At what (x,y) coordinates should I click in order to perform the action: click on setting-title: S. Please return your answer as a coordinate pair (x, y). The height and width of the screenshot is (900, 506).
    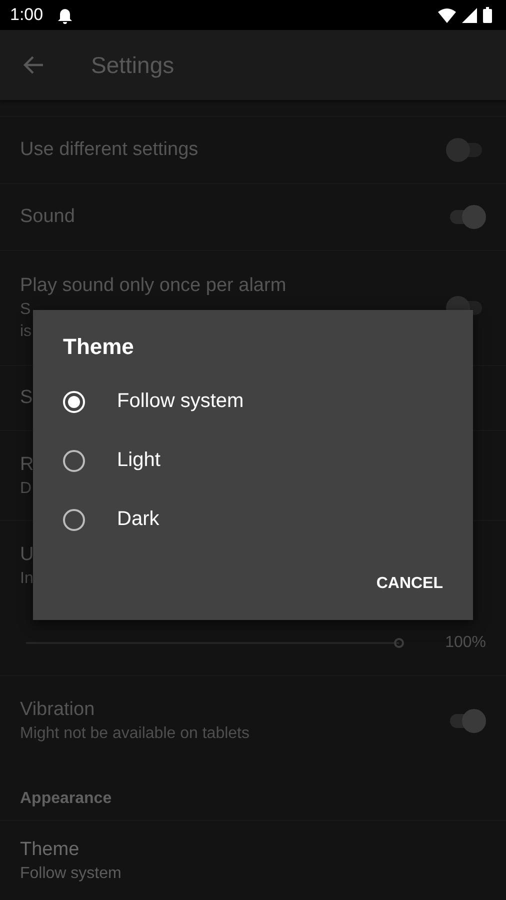
    Looking at the image, I should click on (26, 398).